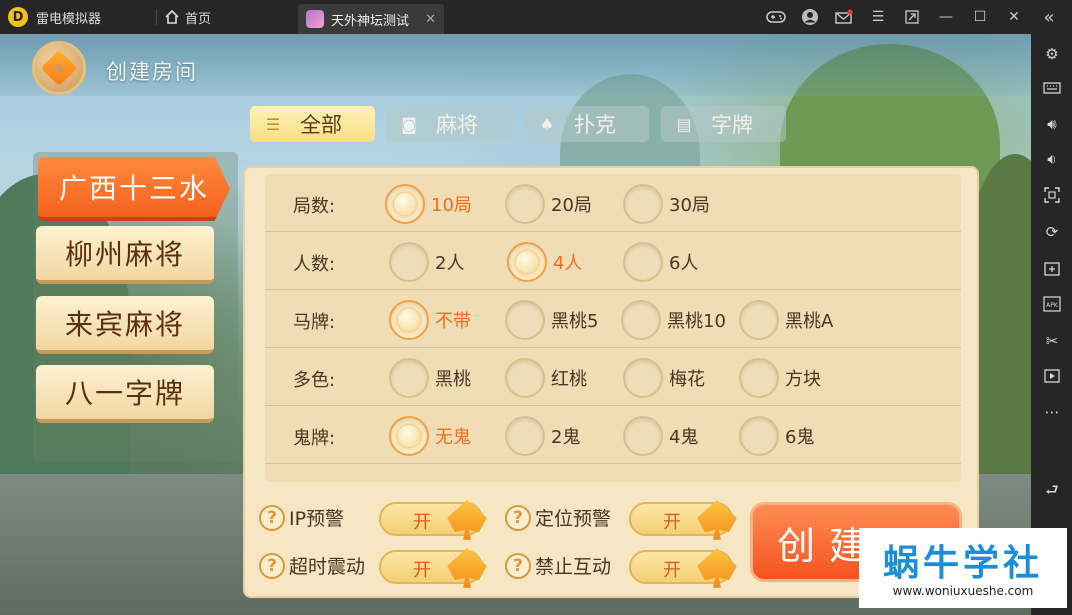  I want to click on volume-up-icon: 🔊︎, so click(1052, 124).